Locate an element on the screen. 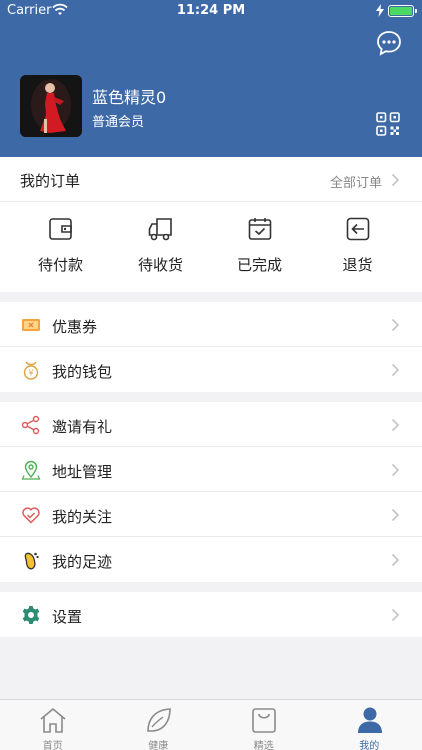 The height and width of the screenshot is (750, 422). tab-mine: 我的 is located at coordinates (369, 725).